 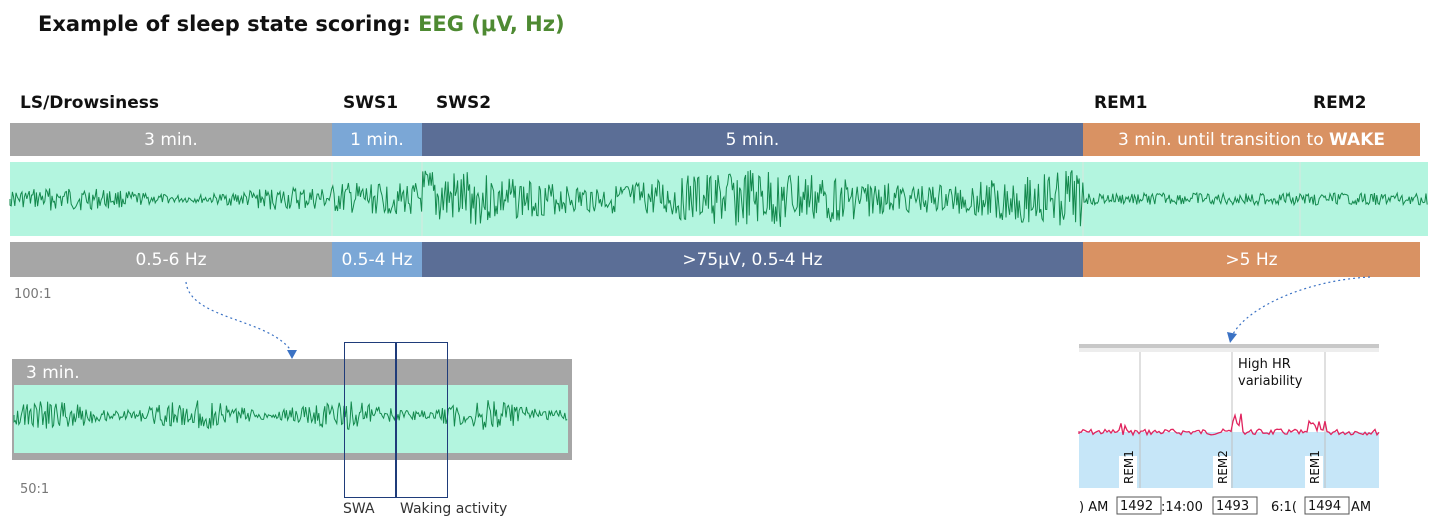 I want to click on connector-arrowhead-right, so click(x=1232, y=337).